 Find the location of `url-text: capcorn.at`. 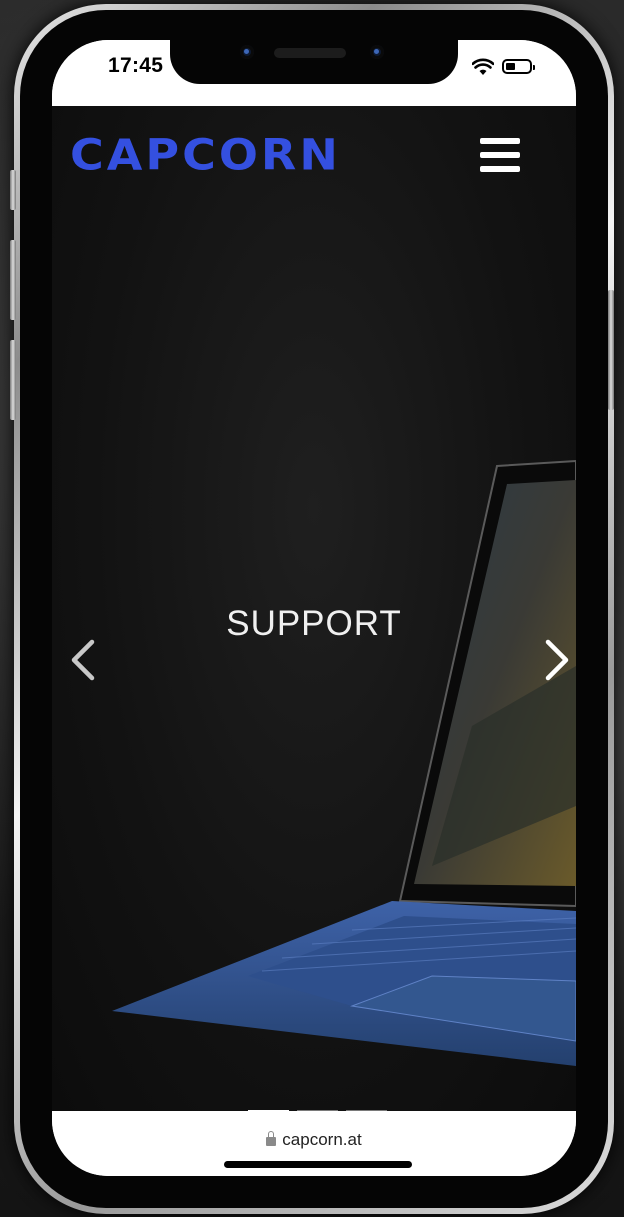

url-text: capcorn.at is located at coordinates (322, 1139).